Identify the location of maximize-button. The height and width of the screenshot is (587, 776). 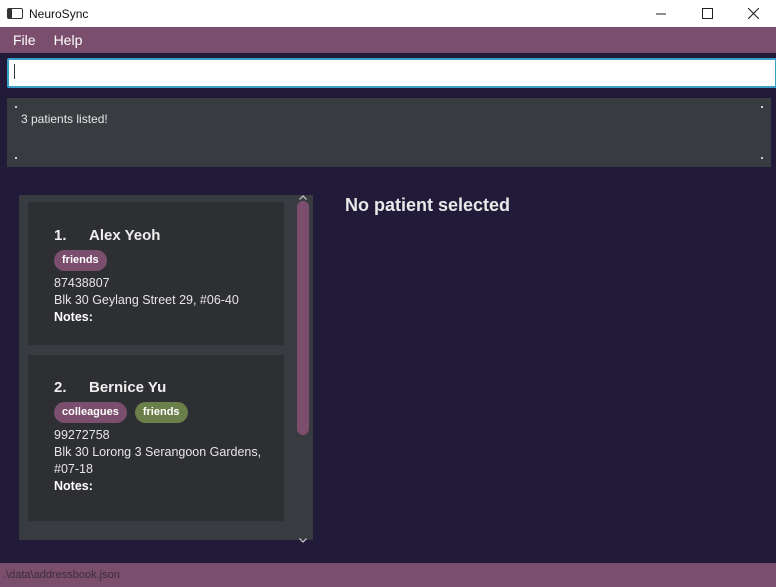
(707, 13).